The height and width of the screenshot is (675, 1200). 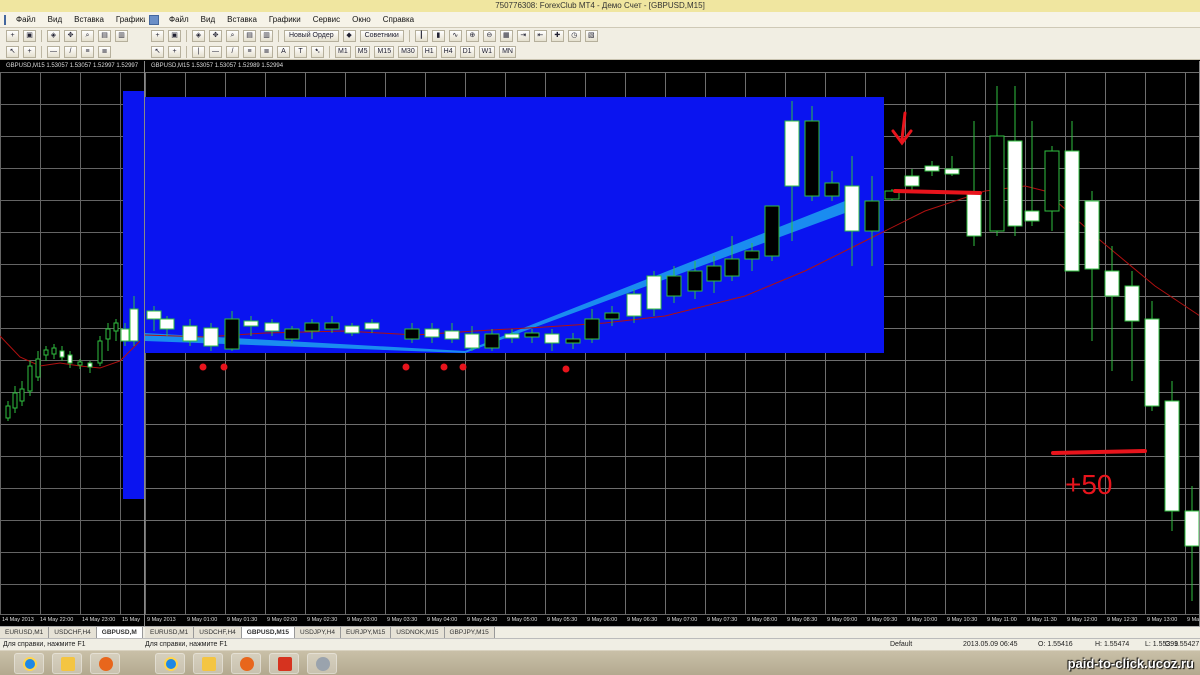 I want to click on tab-usdnok: USDNOK,M15, so click(x=418, y=632).